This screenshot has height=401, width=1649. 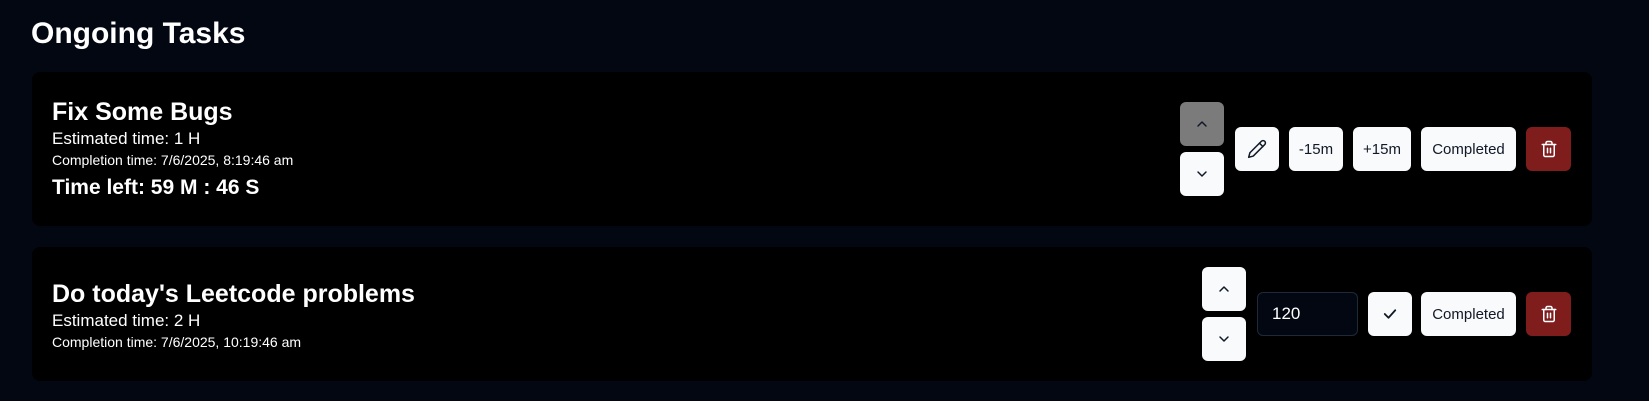 I want to click on task-estimated-time: Estimated time: 2 H, so click(x=126, y=320).